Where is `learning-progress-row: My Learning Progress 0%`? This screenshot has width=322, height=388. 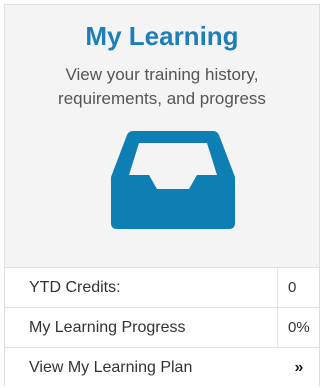 learning-progress-row: My Learning Progress 0% is located at coordinates (162, 327).